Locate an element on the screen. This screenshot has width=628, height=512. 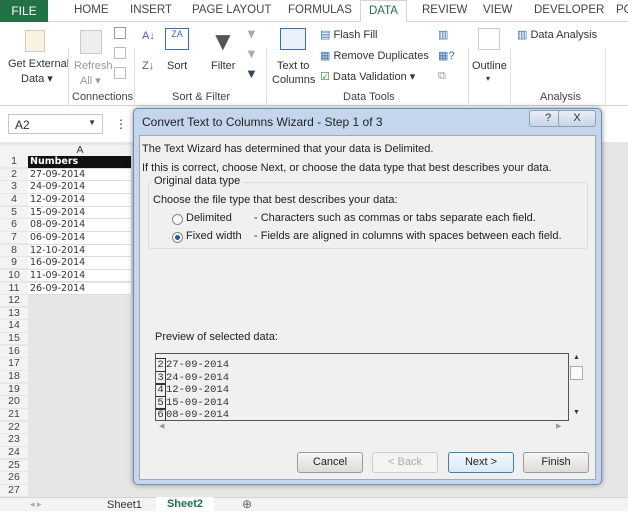
row-header: 7 is located at coordinates (14, 237).